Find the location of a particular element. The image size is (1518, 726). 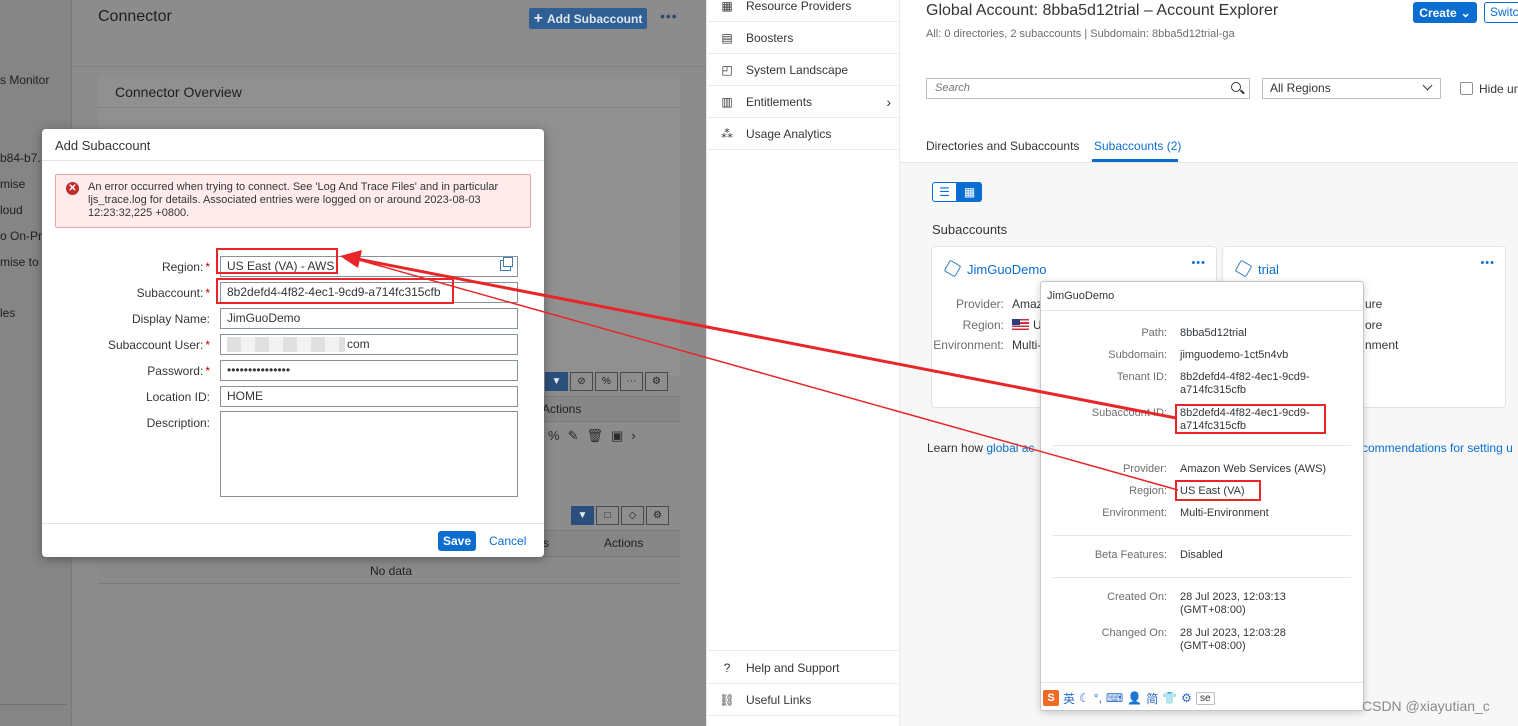

ime-toolbar: S 英 ☾ °, ⌨ 👤 简 👕 ⚙ se is located at coordinates (1128, 698).